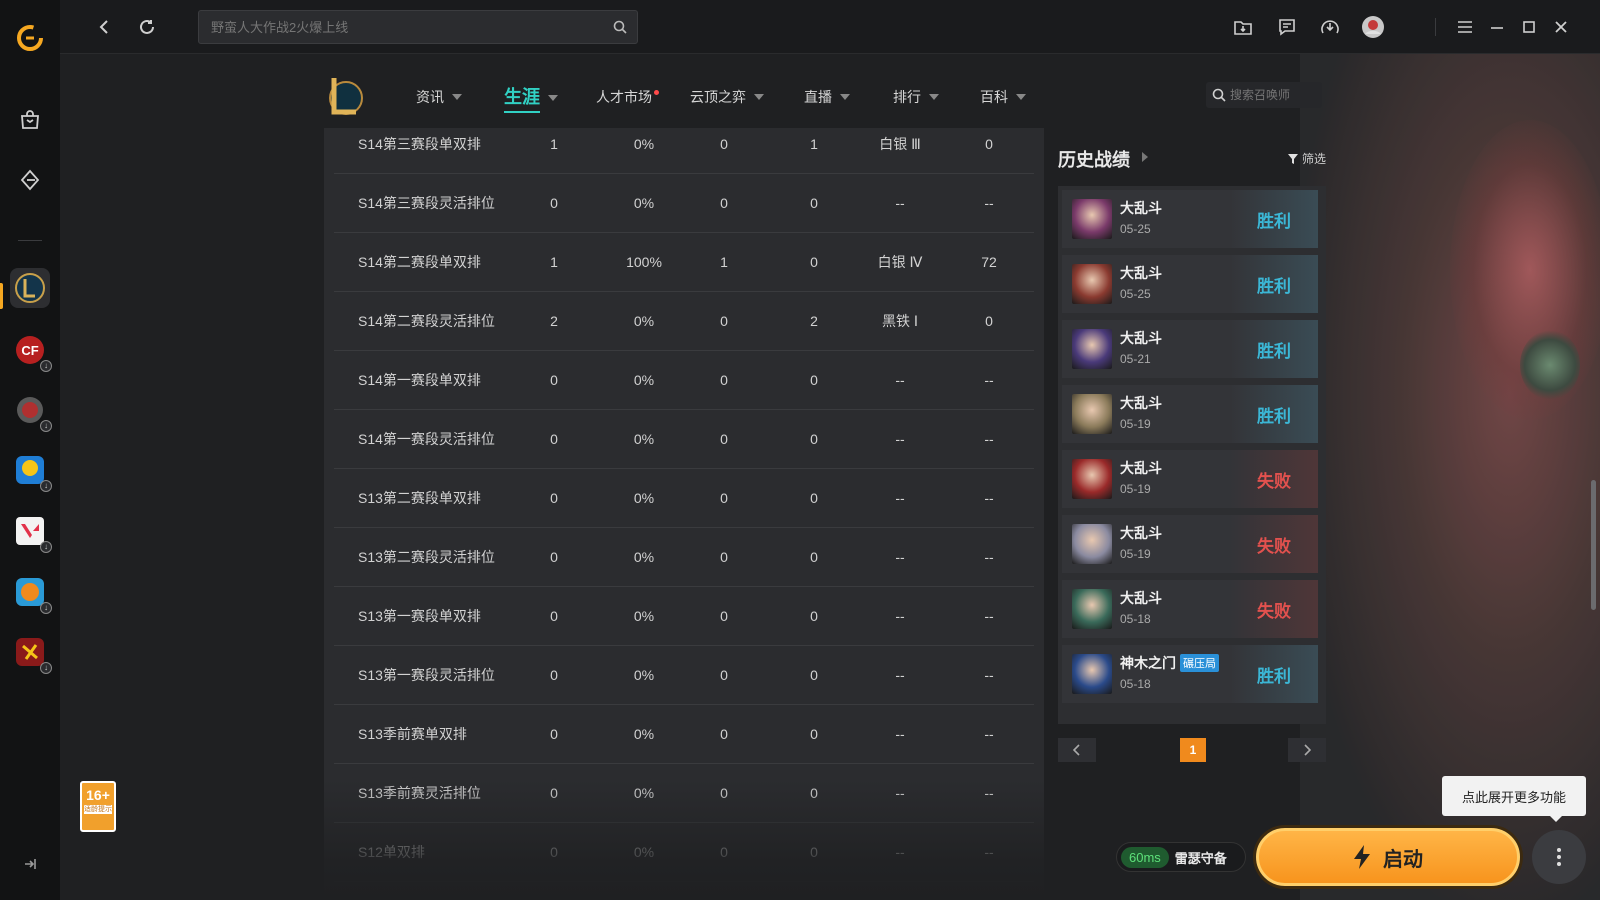 Image resolution: width=1600 pixels, height=900 pixels. I want to click on close-icon, so click(1561, 27).